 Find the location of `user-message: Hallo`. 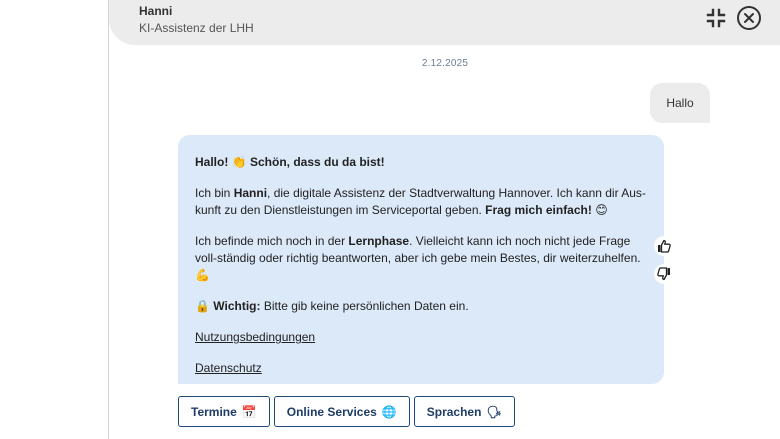

user-message: Hallo is located at coordinates (680, 103).